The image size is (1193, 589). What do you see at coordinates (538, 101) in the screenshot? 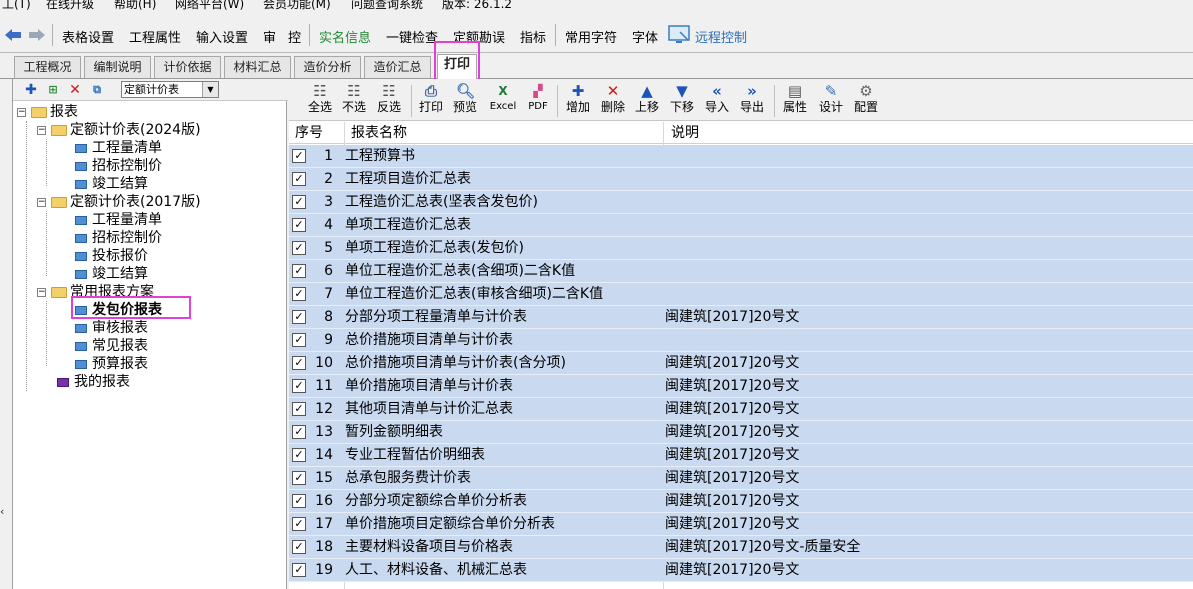
I see `pdf-button: ▞ PDF` at bounding box center [538, 101].